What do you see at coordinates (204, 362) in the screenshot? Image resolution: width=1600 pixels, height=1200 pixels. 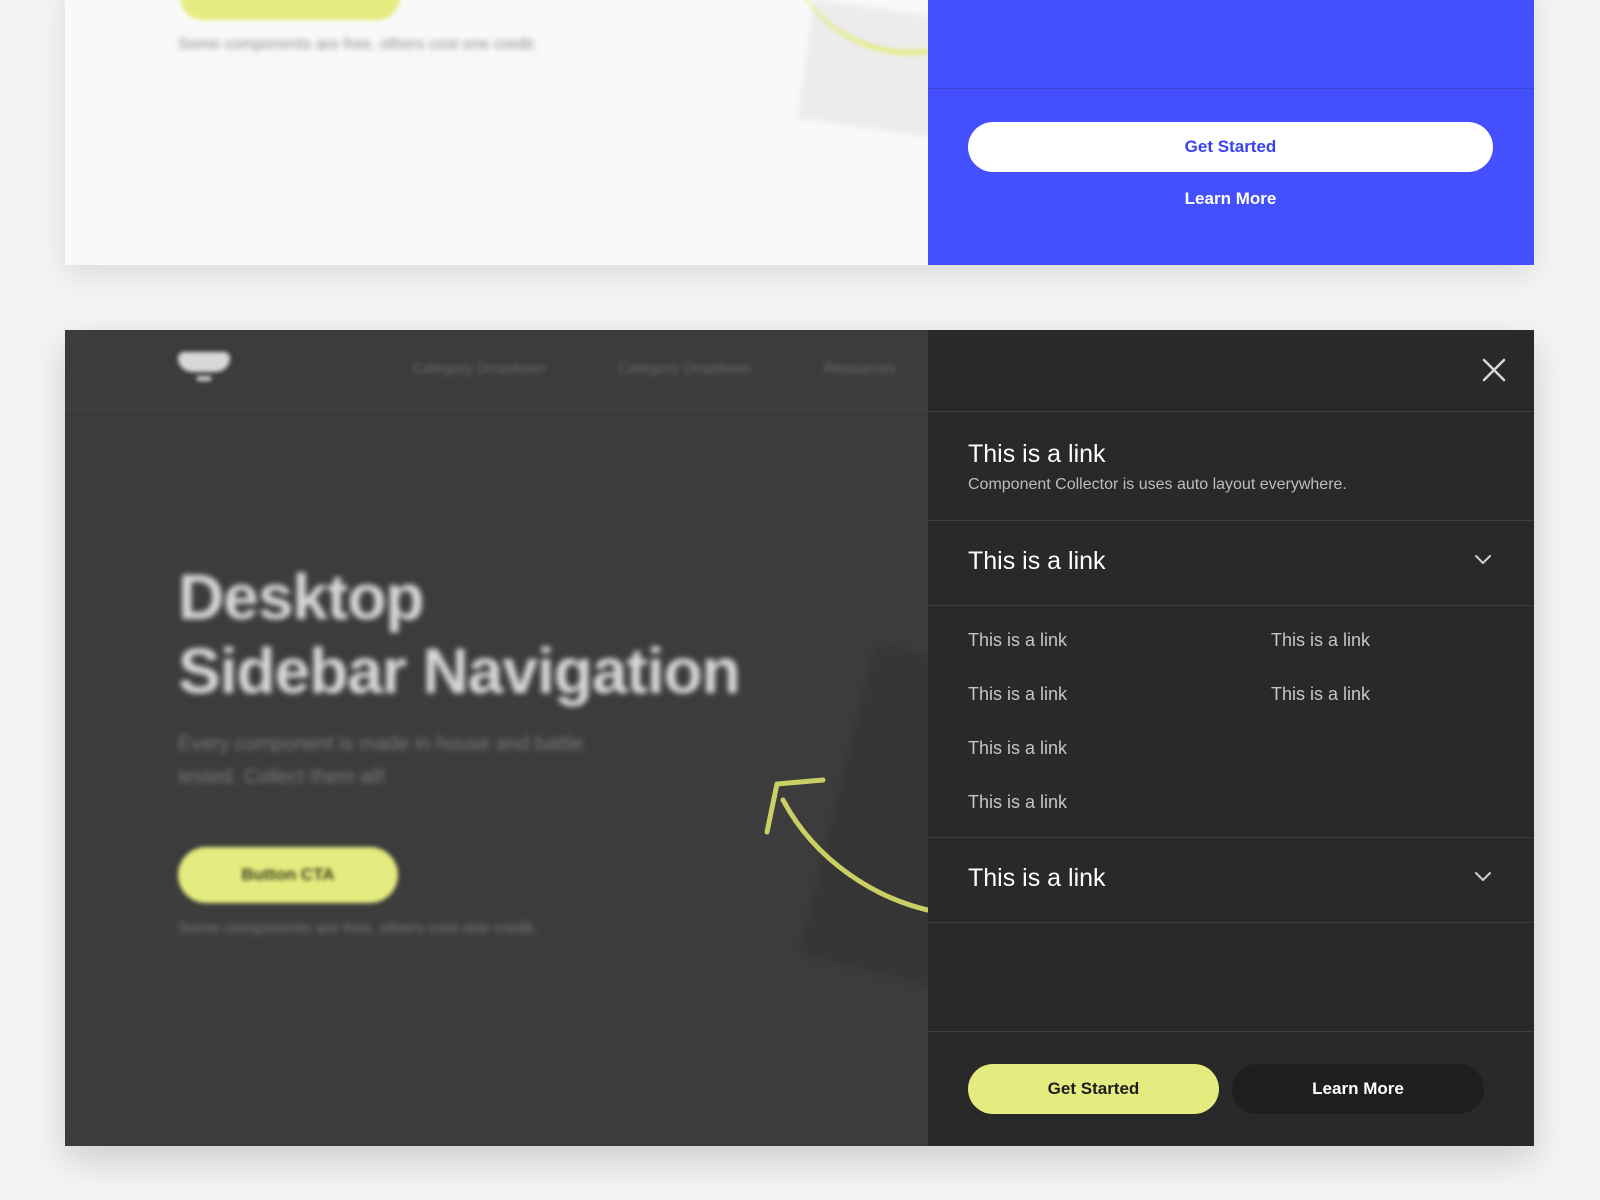 I see `brand-logo` at bounding box center [204, 362].